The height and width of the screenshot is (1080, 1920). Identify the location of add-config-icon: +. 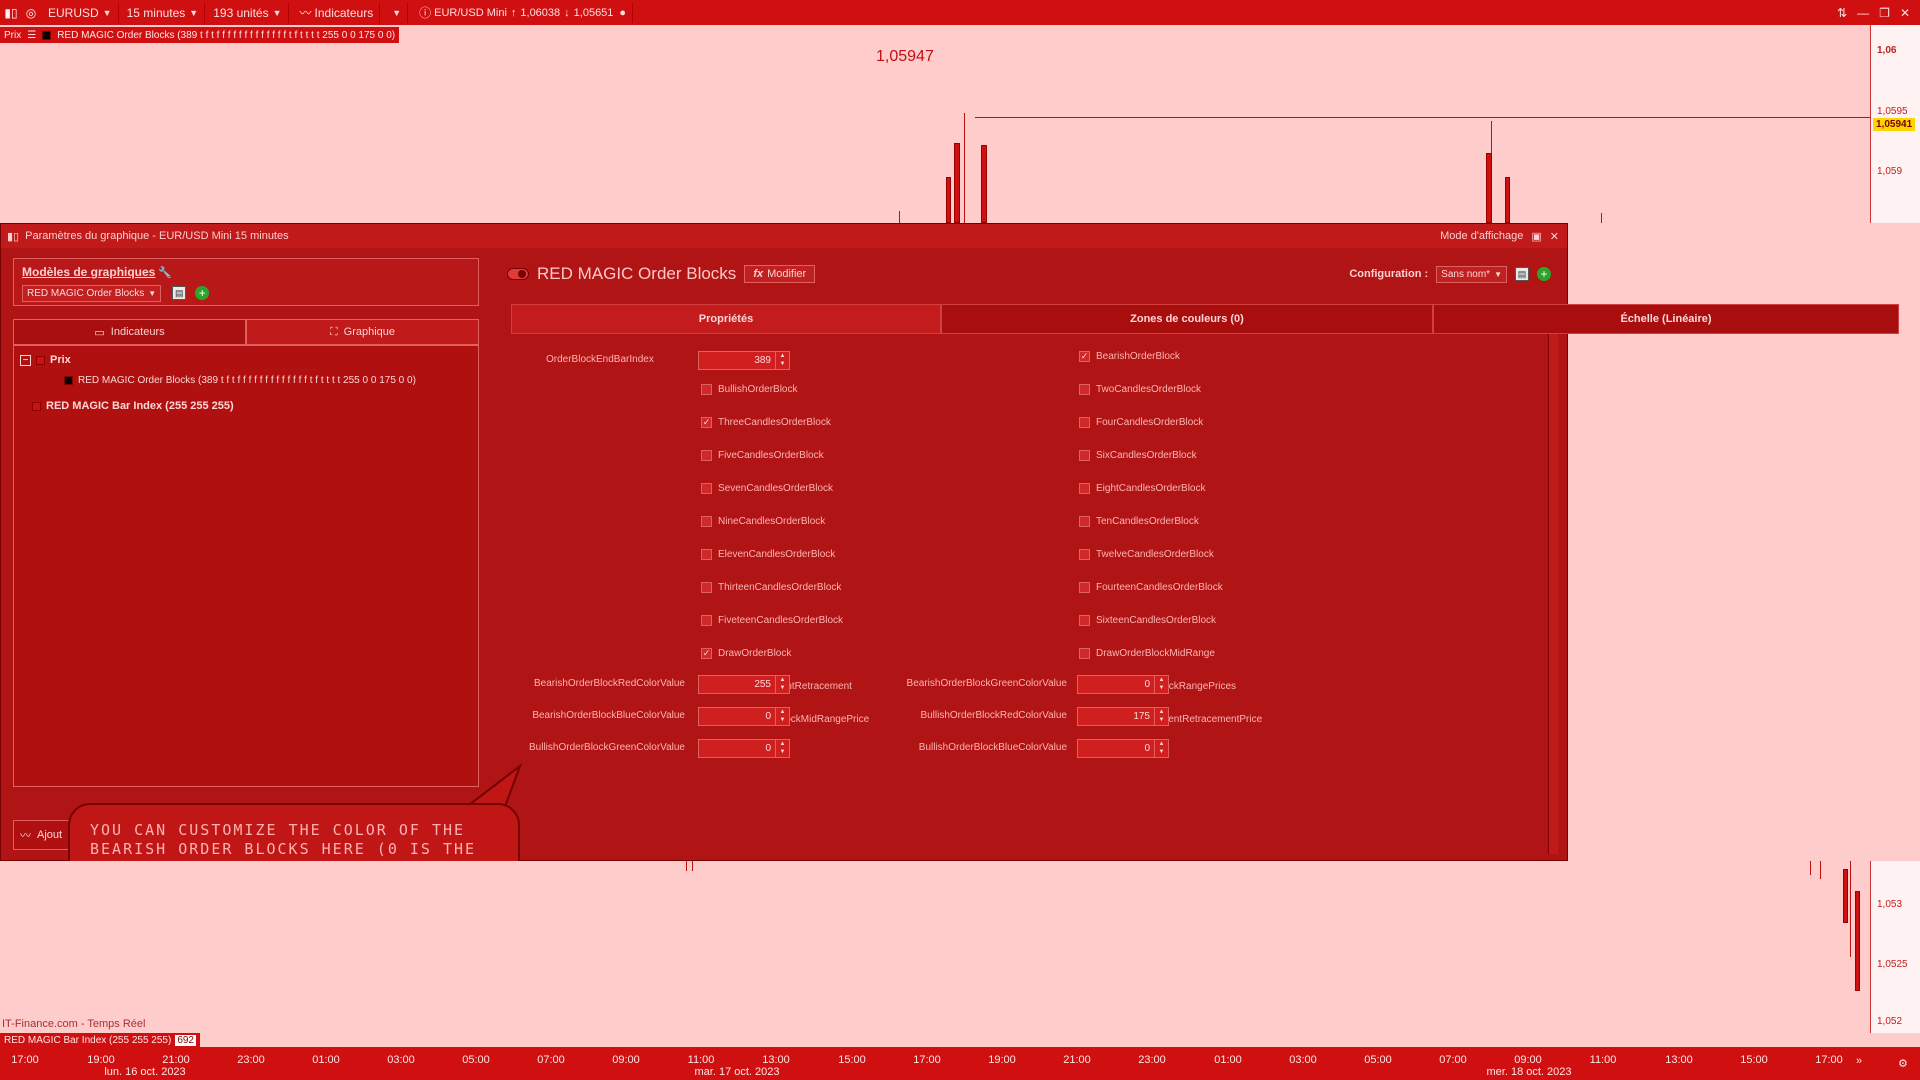
(1544, 274).